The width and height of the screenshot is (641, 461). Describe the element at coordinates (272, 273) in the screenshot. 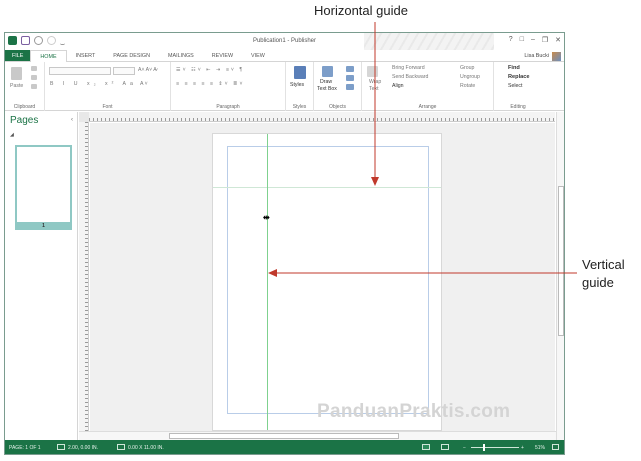

I see `vertical-guide-arrowhead` at that location.